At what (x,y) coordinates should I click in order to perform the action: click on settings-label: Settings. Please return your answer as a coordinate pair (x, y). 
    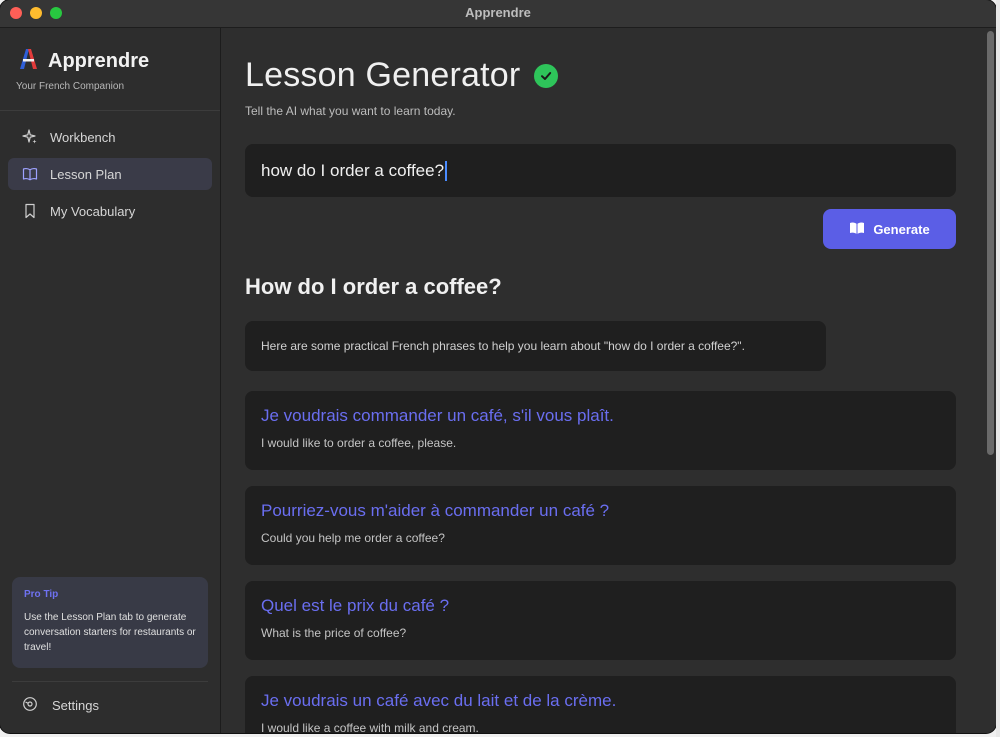
    Looking at the image, I should click on (75, 705).